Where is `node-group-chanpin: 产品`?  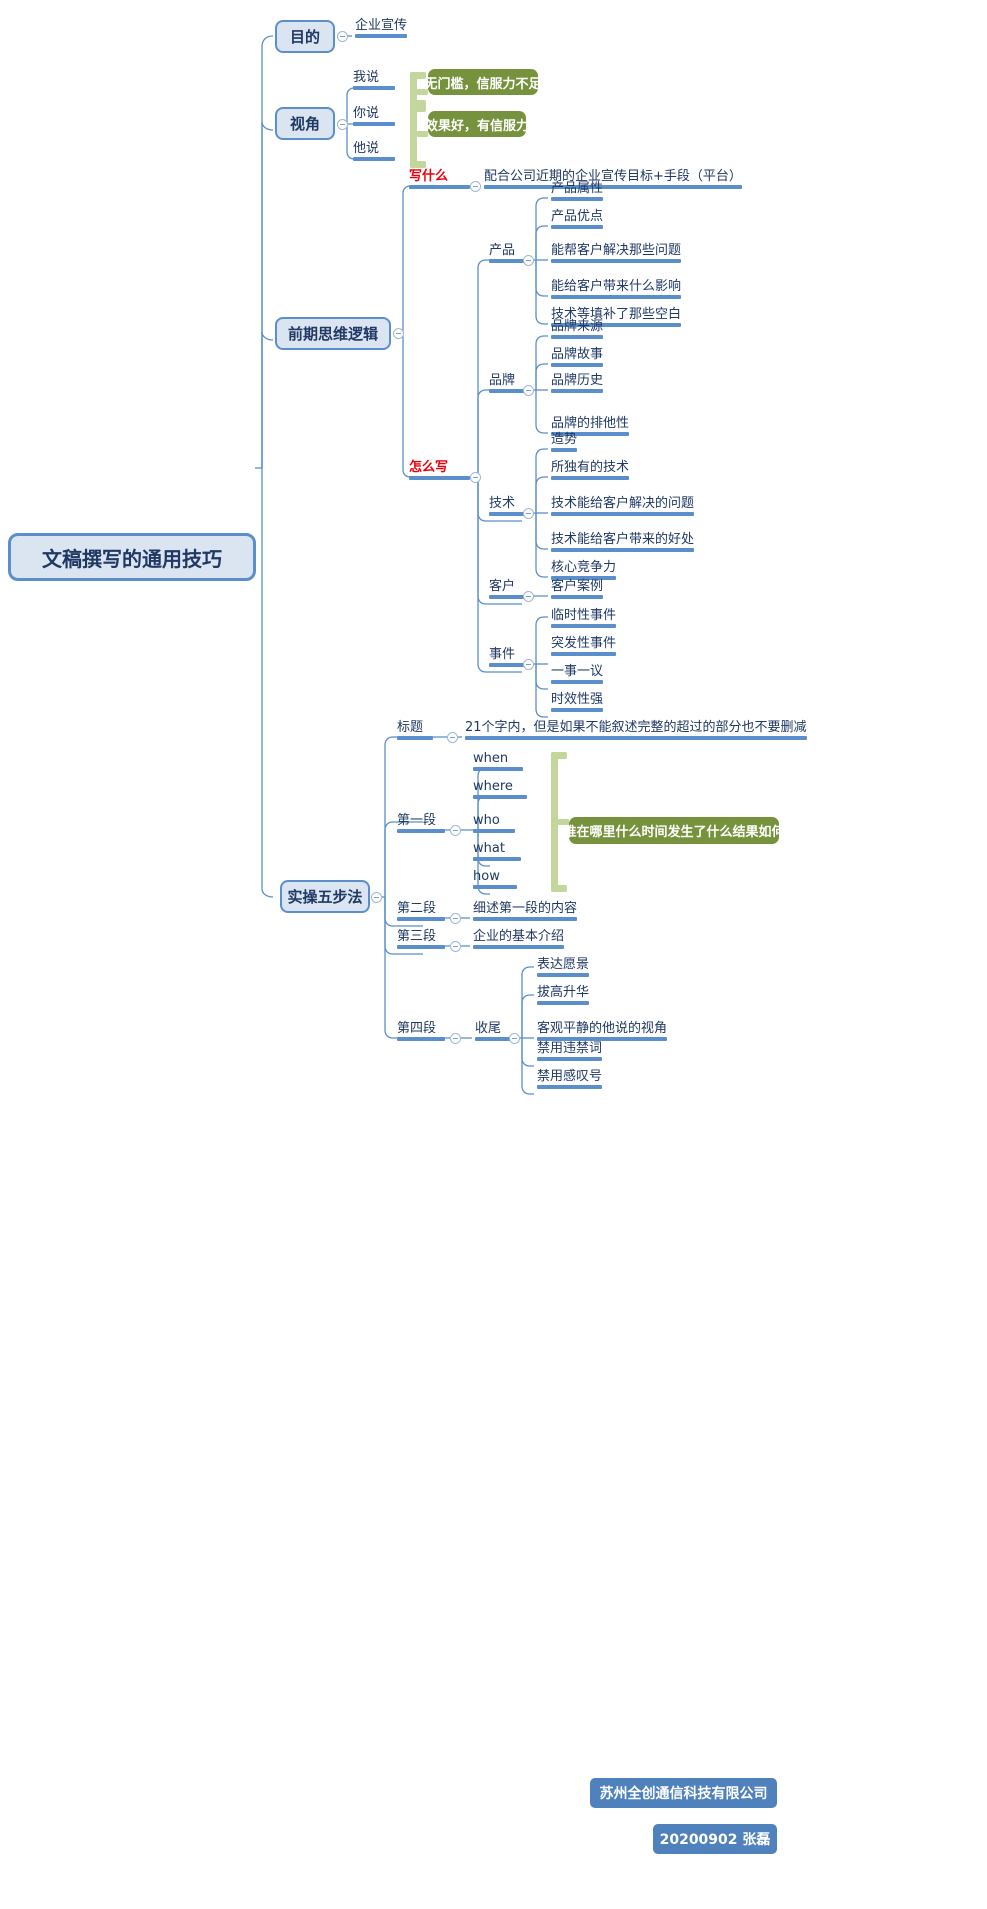
node-group-chanpin: 产品 is located at coordinates (507, 254).